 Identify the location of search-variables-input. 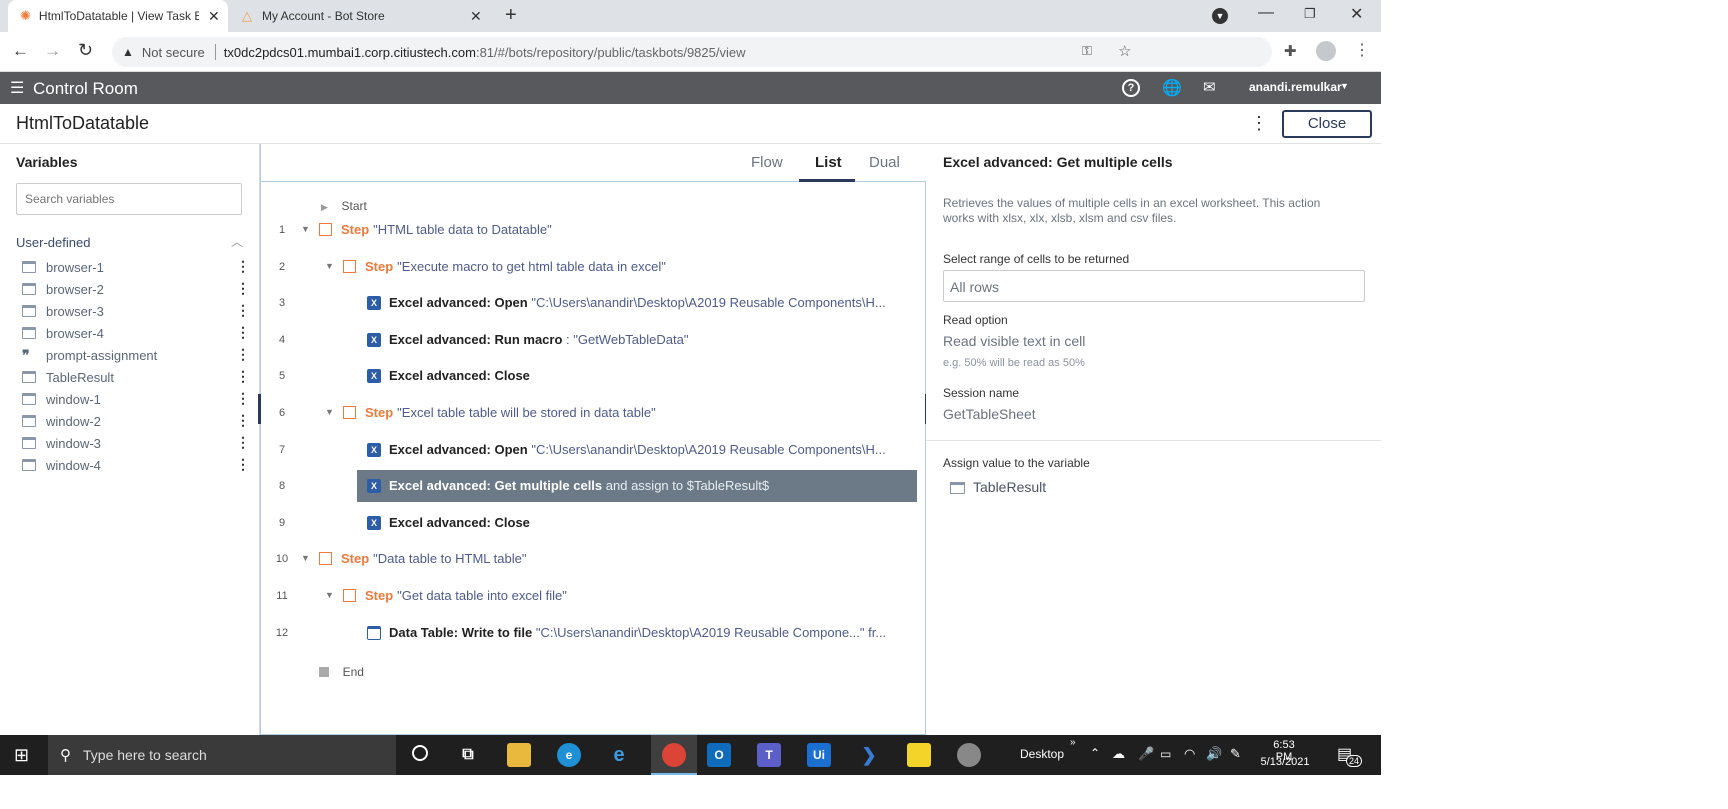
(129, 199).